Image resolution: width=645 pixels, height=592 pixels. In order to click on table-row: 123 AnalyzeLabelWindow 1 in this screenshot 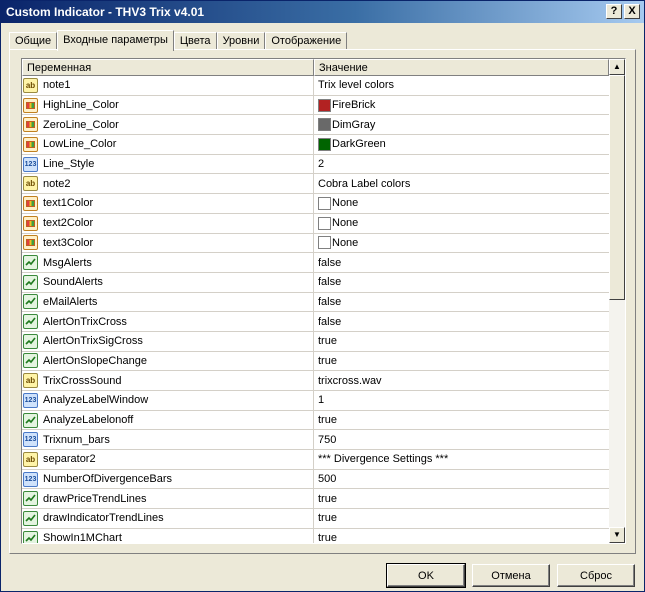, I will do `click(315, 401)`.